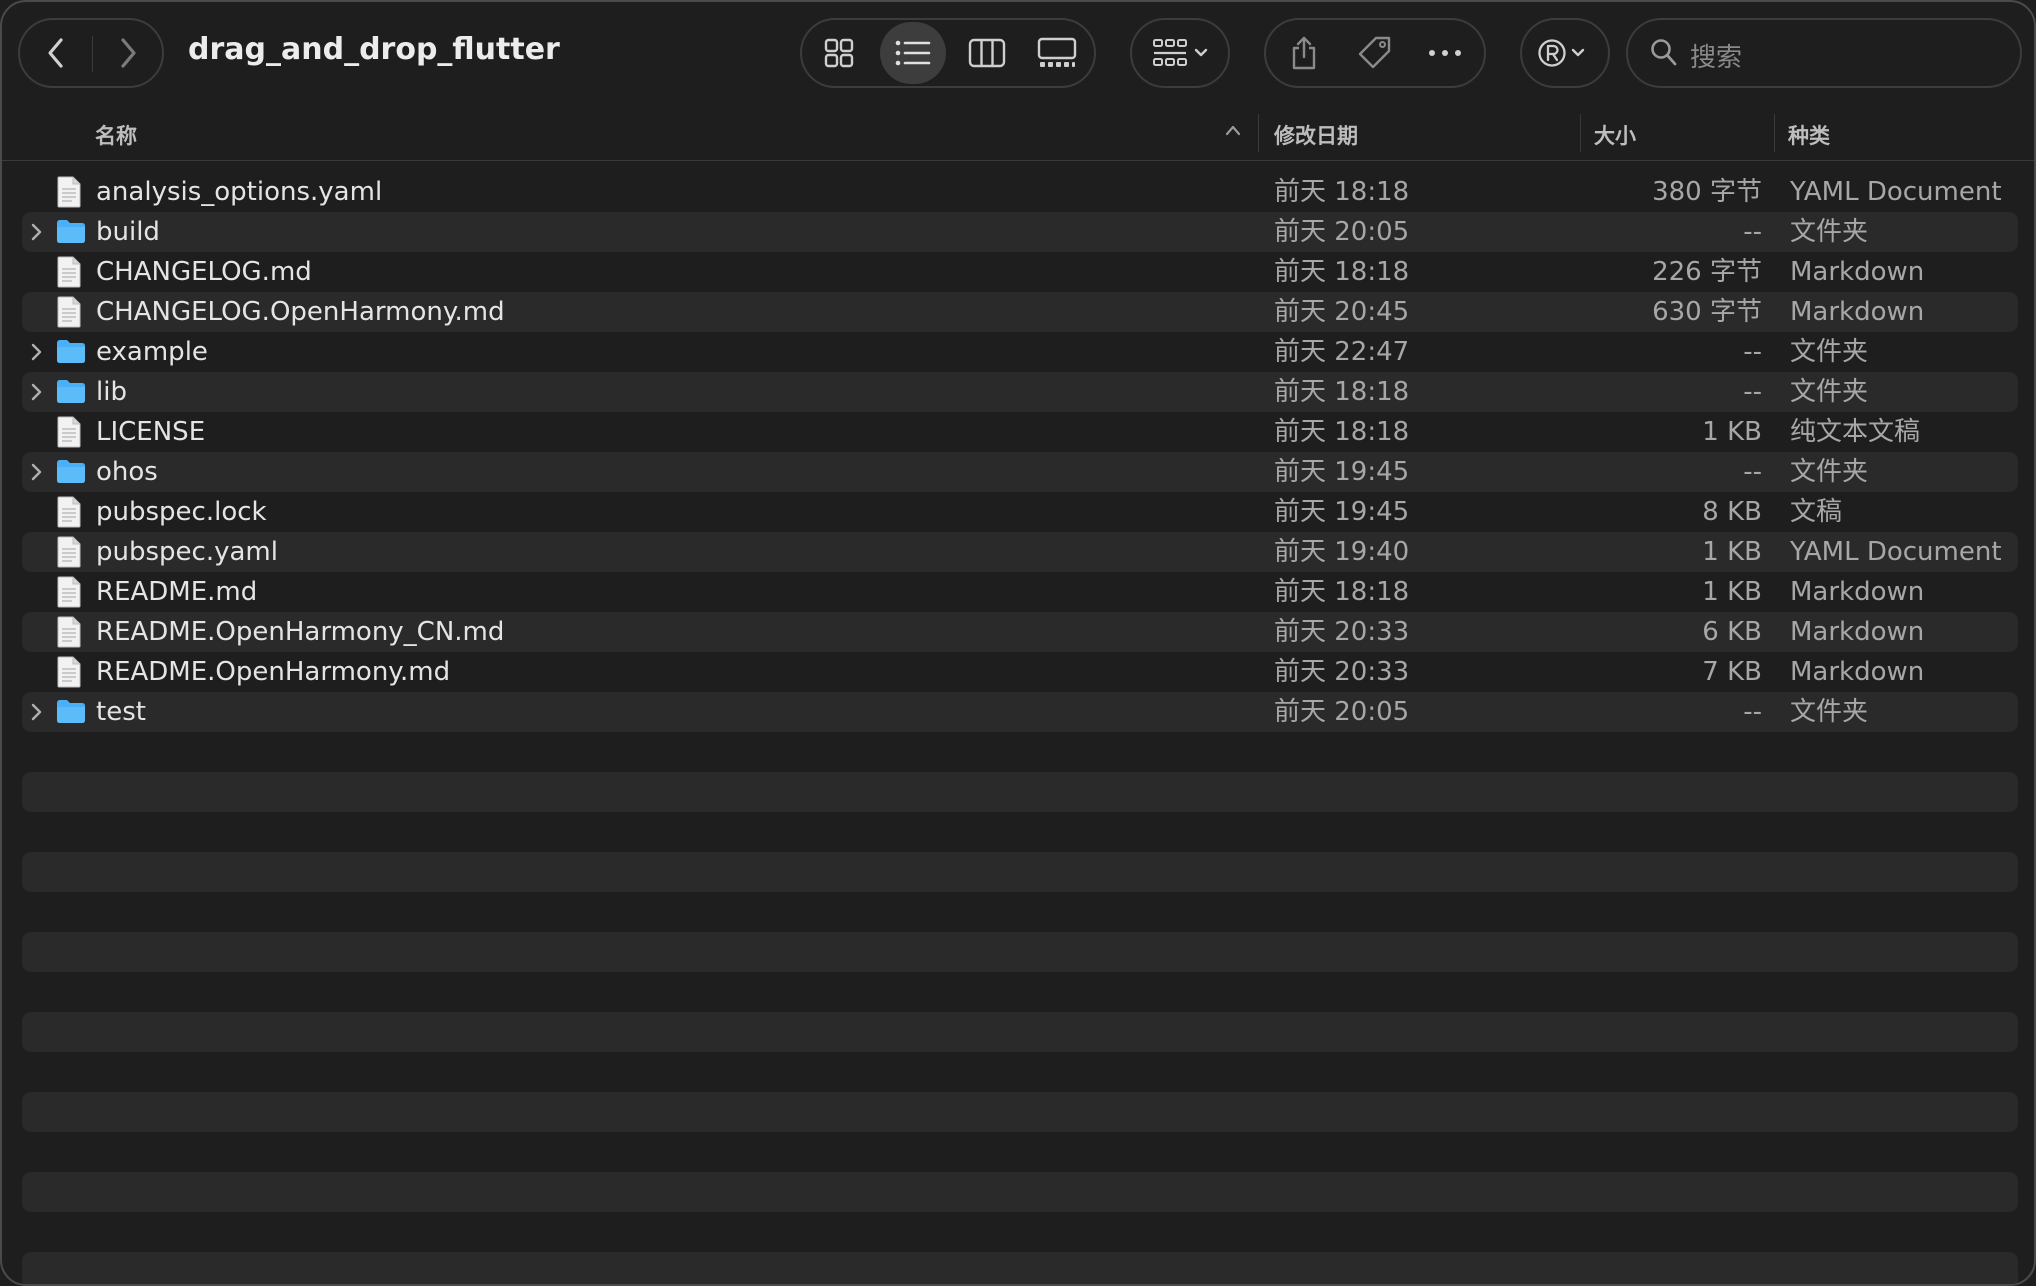 This screenshot has width=2036, height=1286. I want to click on tag-button, so click(1374, 53).